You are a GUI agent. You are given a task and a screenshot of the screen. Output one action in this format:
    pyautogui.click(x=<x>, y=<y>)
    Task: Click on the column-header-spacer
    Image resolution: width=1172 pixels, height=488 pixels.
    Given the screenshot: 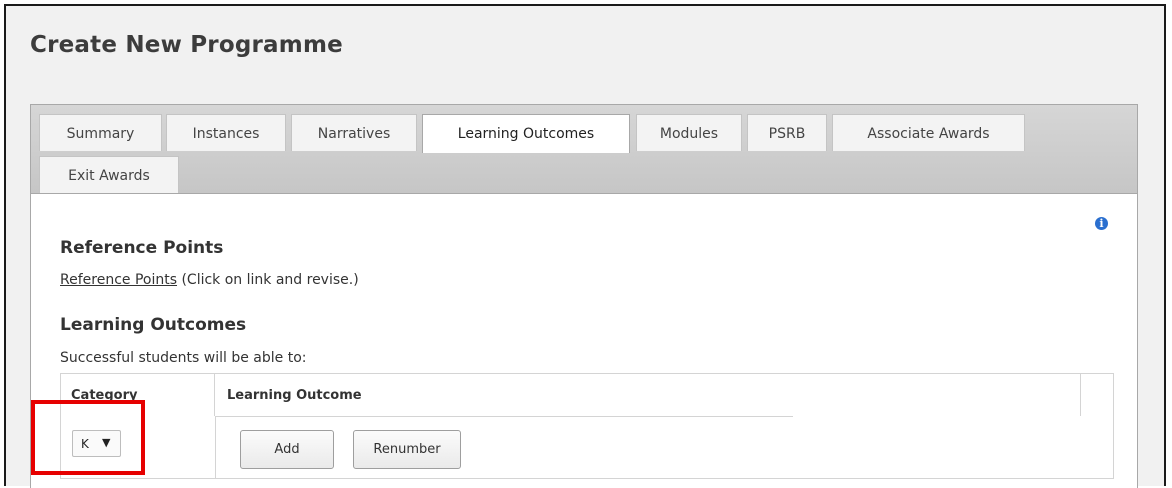 What is the action you would take?
    pyautogui.click(x=1097, y=395)
    